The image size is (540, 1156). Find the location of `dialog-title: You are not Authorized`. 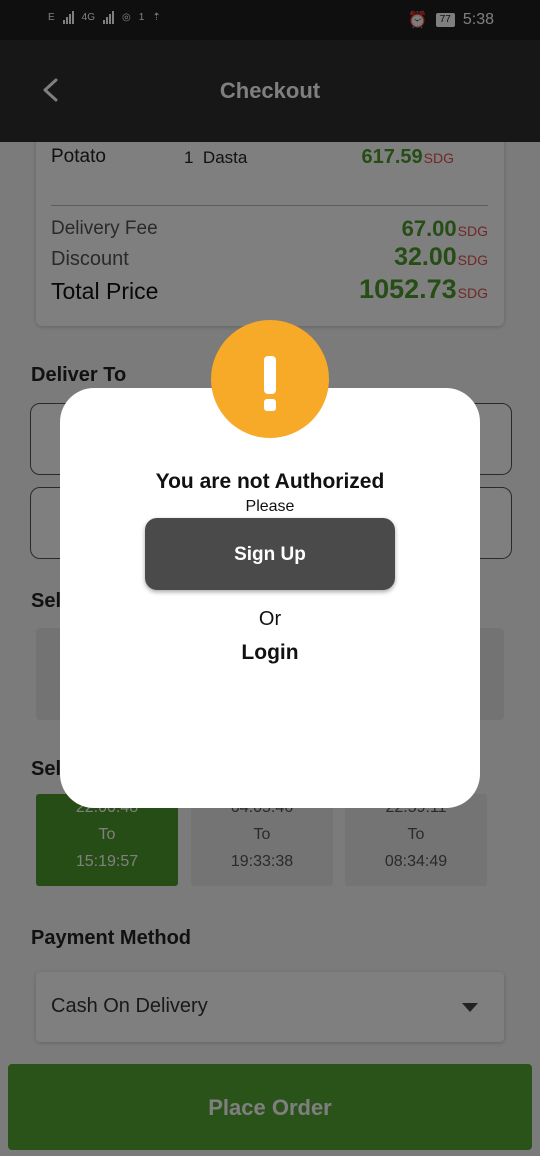

dialog-title: You are not Authorized is located at coordinates (270, 481).